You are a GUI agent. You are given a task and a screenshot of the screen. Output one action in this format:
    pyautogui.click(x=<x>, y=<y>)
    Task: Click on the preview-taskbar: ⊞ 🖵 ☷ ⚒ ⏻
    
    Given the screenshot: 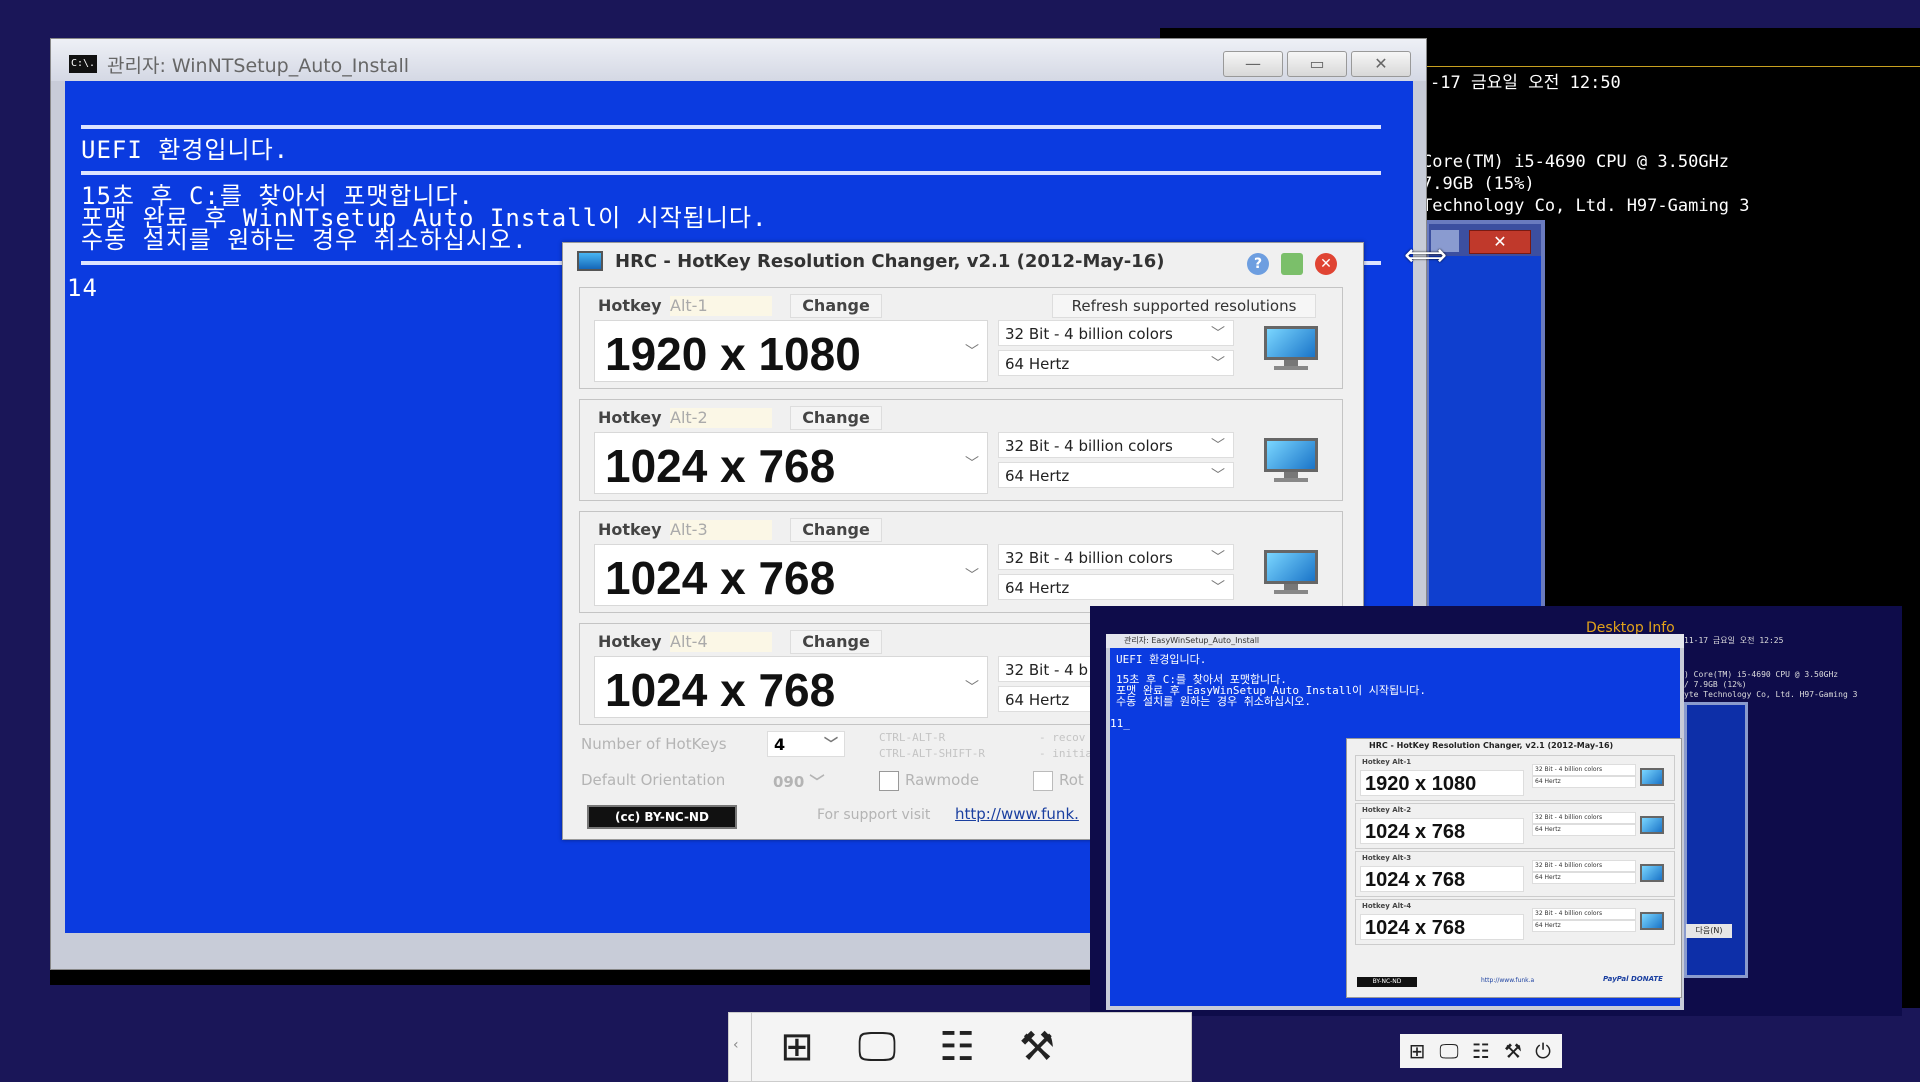 What is the action you would take?
    pyautogui.click(x=1481, y=1051)
    